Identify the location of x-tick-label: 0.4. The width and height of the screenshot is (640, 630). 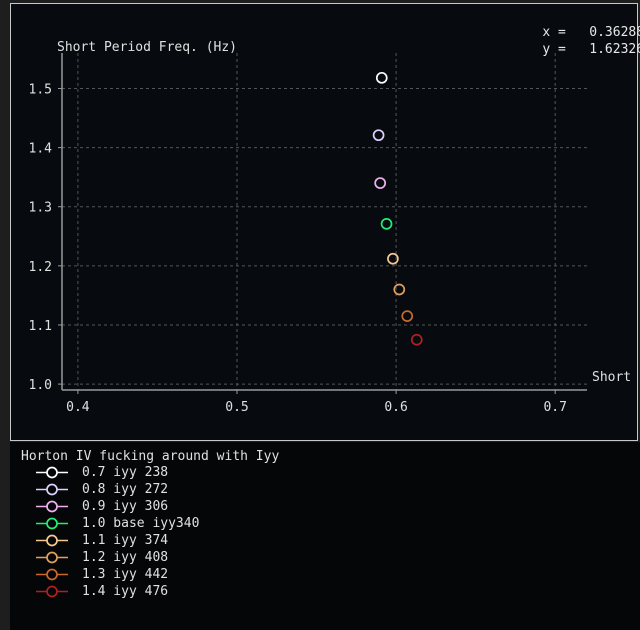
(78, 407).